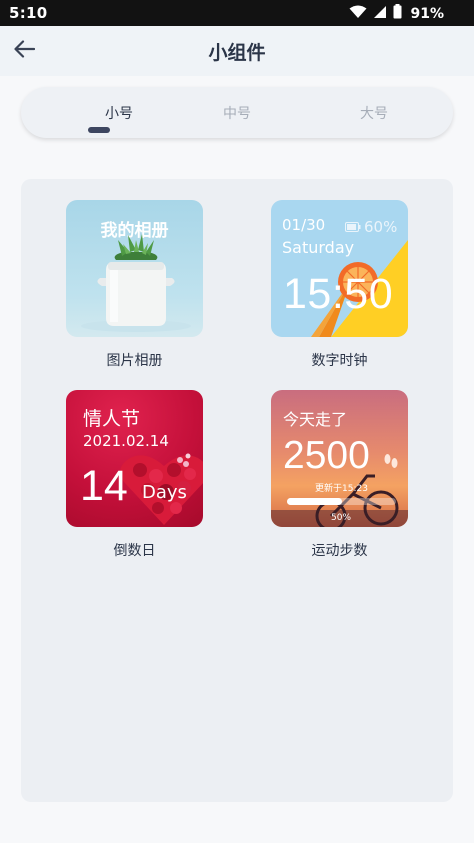 This screenshot has width=474, height=843. I want to click on steps-progress-bar, so click(341, 501).